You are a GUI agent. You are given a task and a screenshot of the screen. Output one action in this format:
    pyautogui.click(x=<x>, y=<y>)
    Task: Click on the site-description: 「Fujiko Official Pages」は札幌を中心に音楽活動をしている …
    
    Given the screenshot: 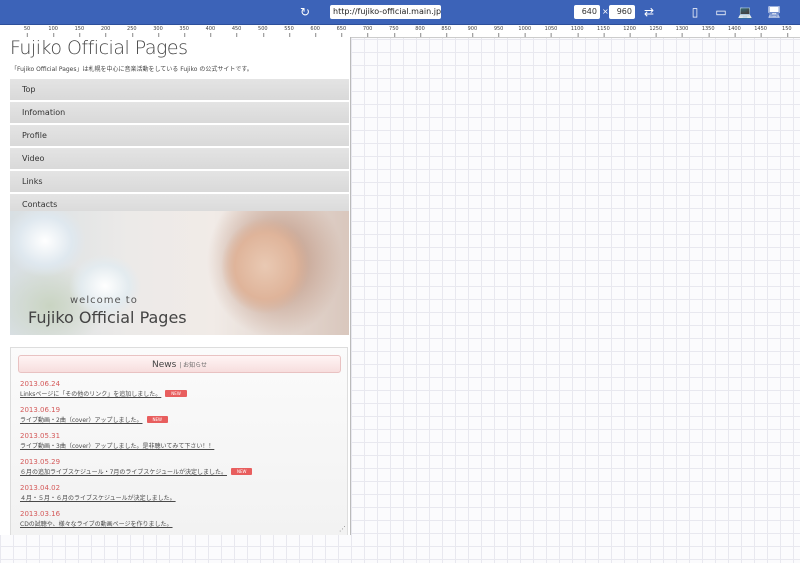 What is the action you would take?
    pyautogui.click(x=132, y=69)
    